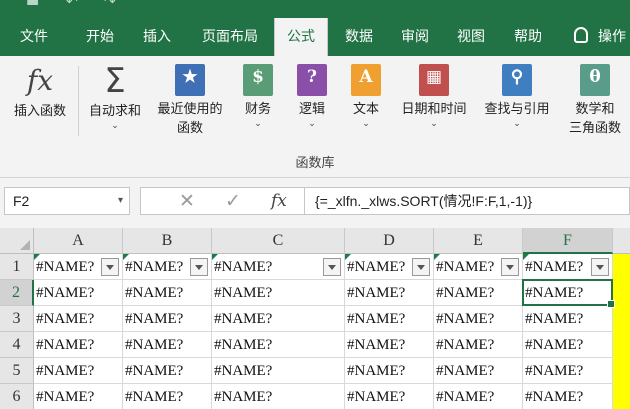  I want to click on cell-b5: #NAME?, so click(167, 371).